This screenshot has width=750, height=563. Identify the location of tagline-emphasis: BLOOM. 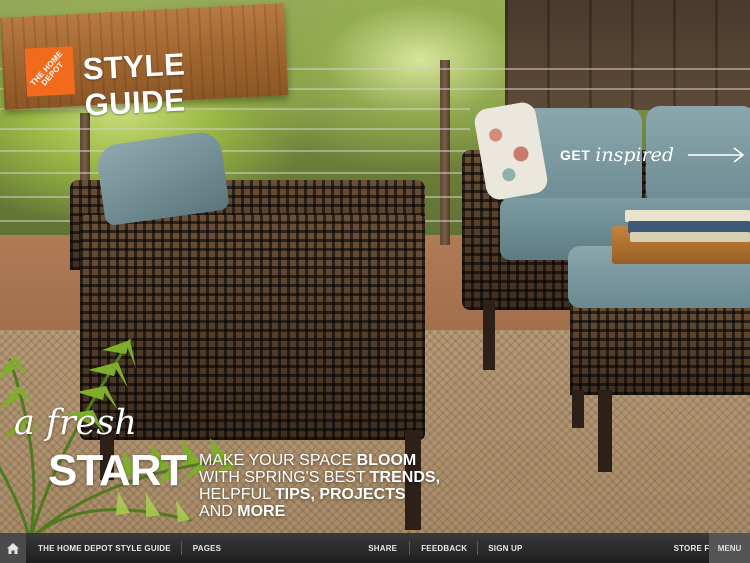
(386, 460).